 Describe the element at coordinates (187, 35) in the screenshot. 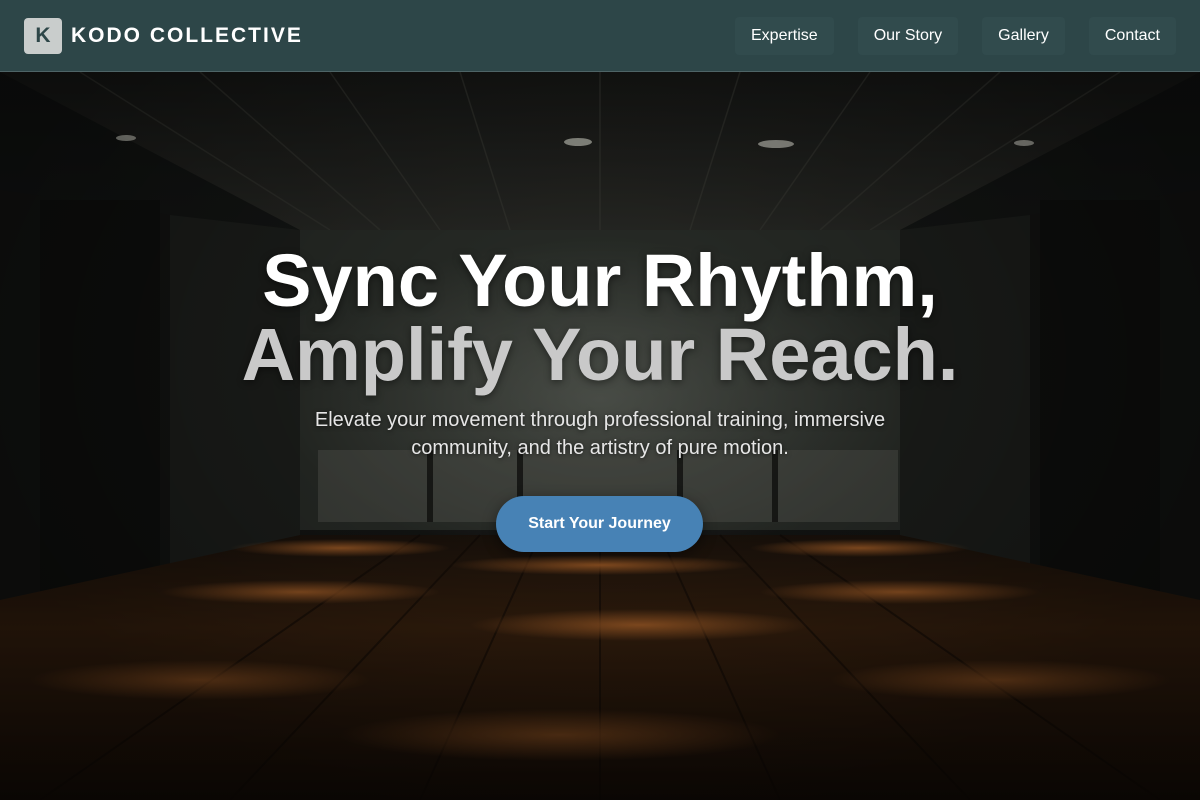

I see `brand-name: KODO COLLECTIVE` at that location.